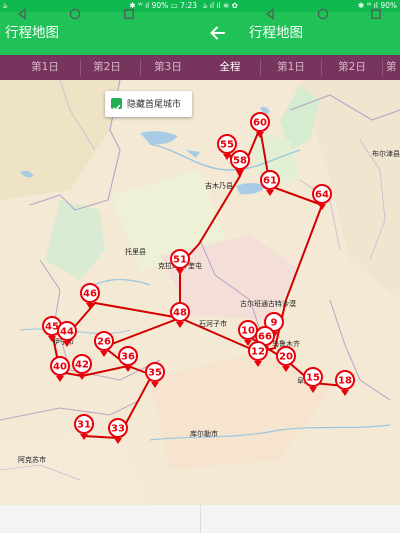 Image resolution: width=400 pixels, height=533 pixels. I want to click on marker-label: 51, so click(180, 260).